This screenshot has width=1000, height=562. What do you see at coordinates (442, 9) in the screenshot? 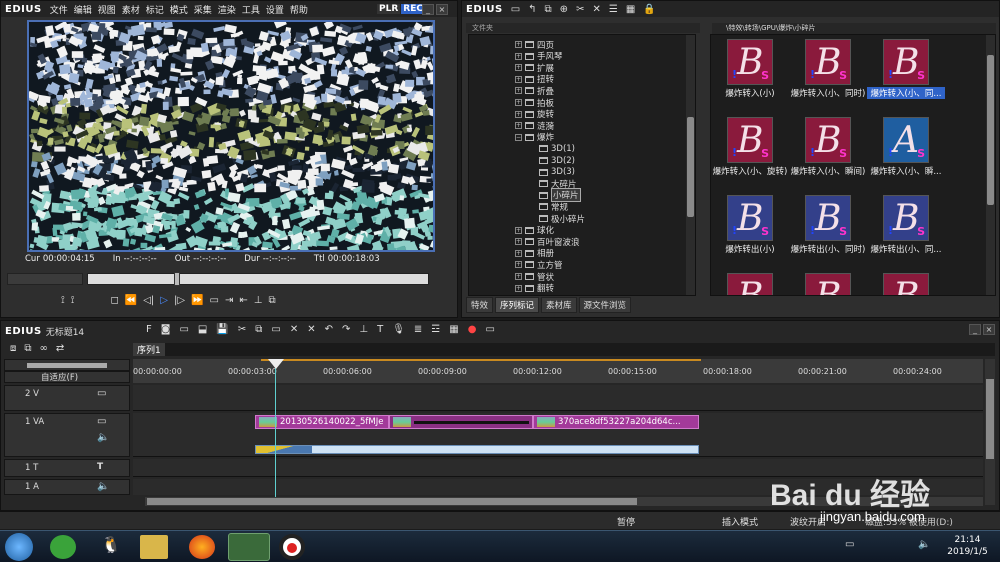
I see `close-icon: ×` at bounding box center [442, 9].